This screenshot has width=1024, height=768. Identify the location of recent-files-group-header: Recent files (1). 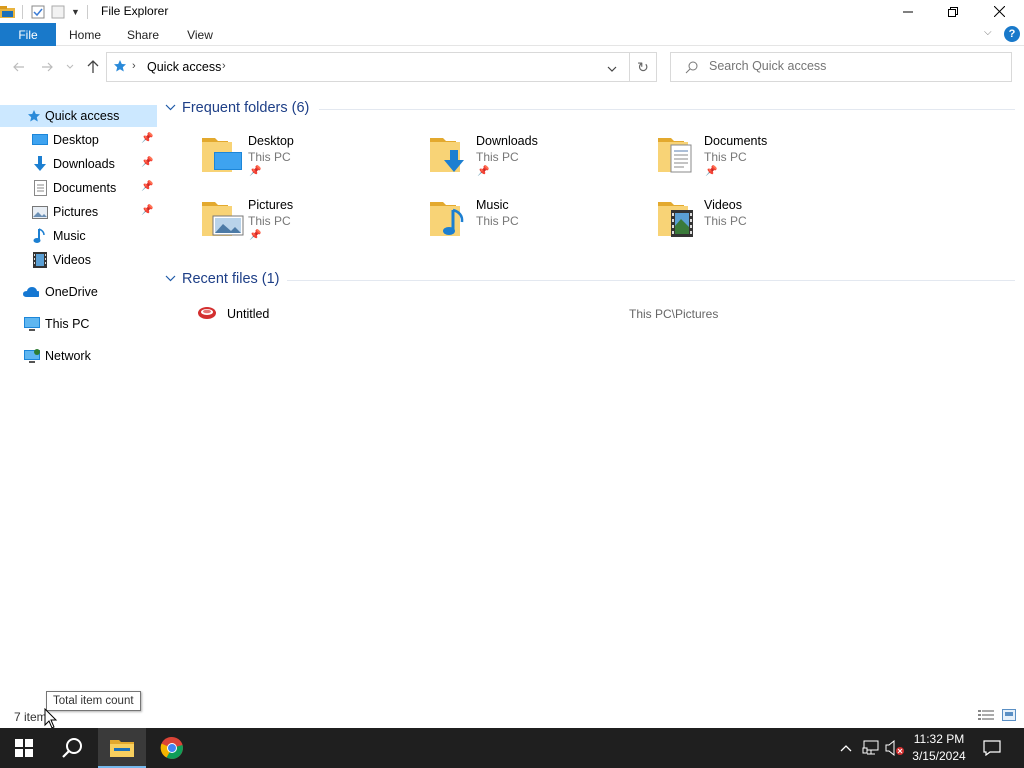
(222, 279).